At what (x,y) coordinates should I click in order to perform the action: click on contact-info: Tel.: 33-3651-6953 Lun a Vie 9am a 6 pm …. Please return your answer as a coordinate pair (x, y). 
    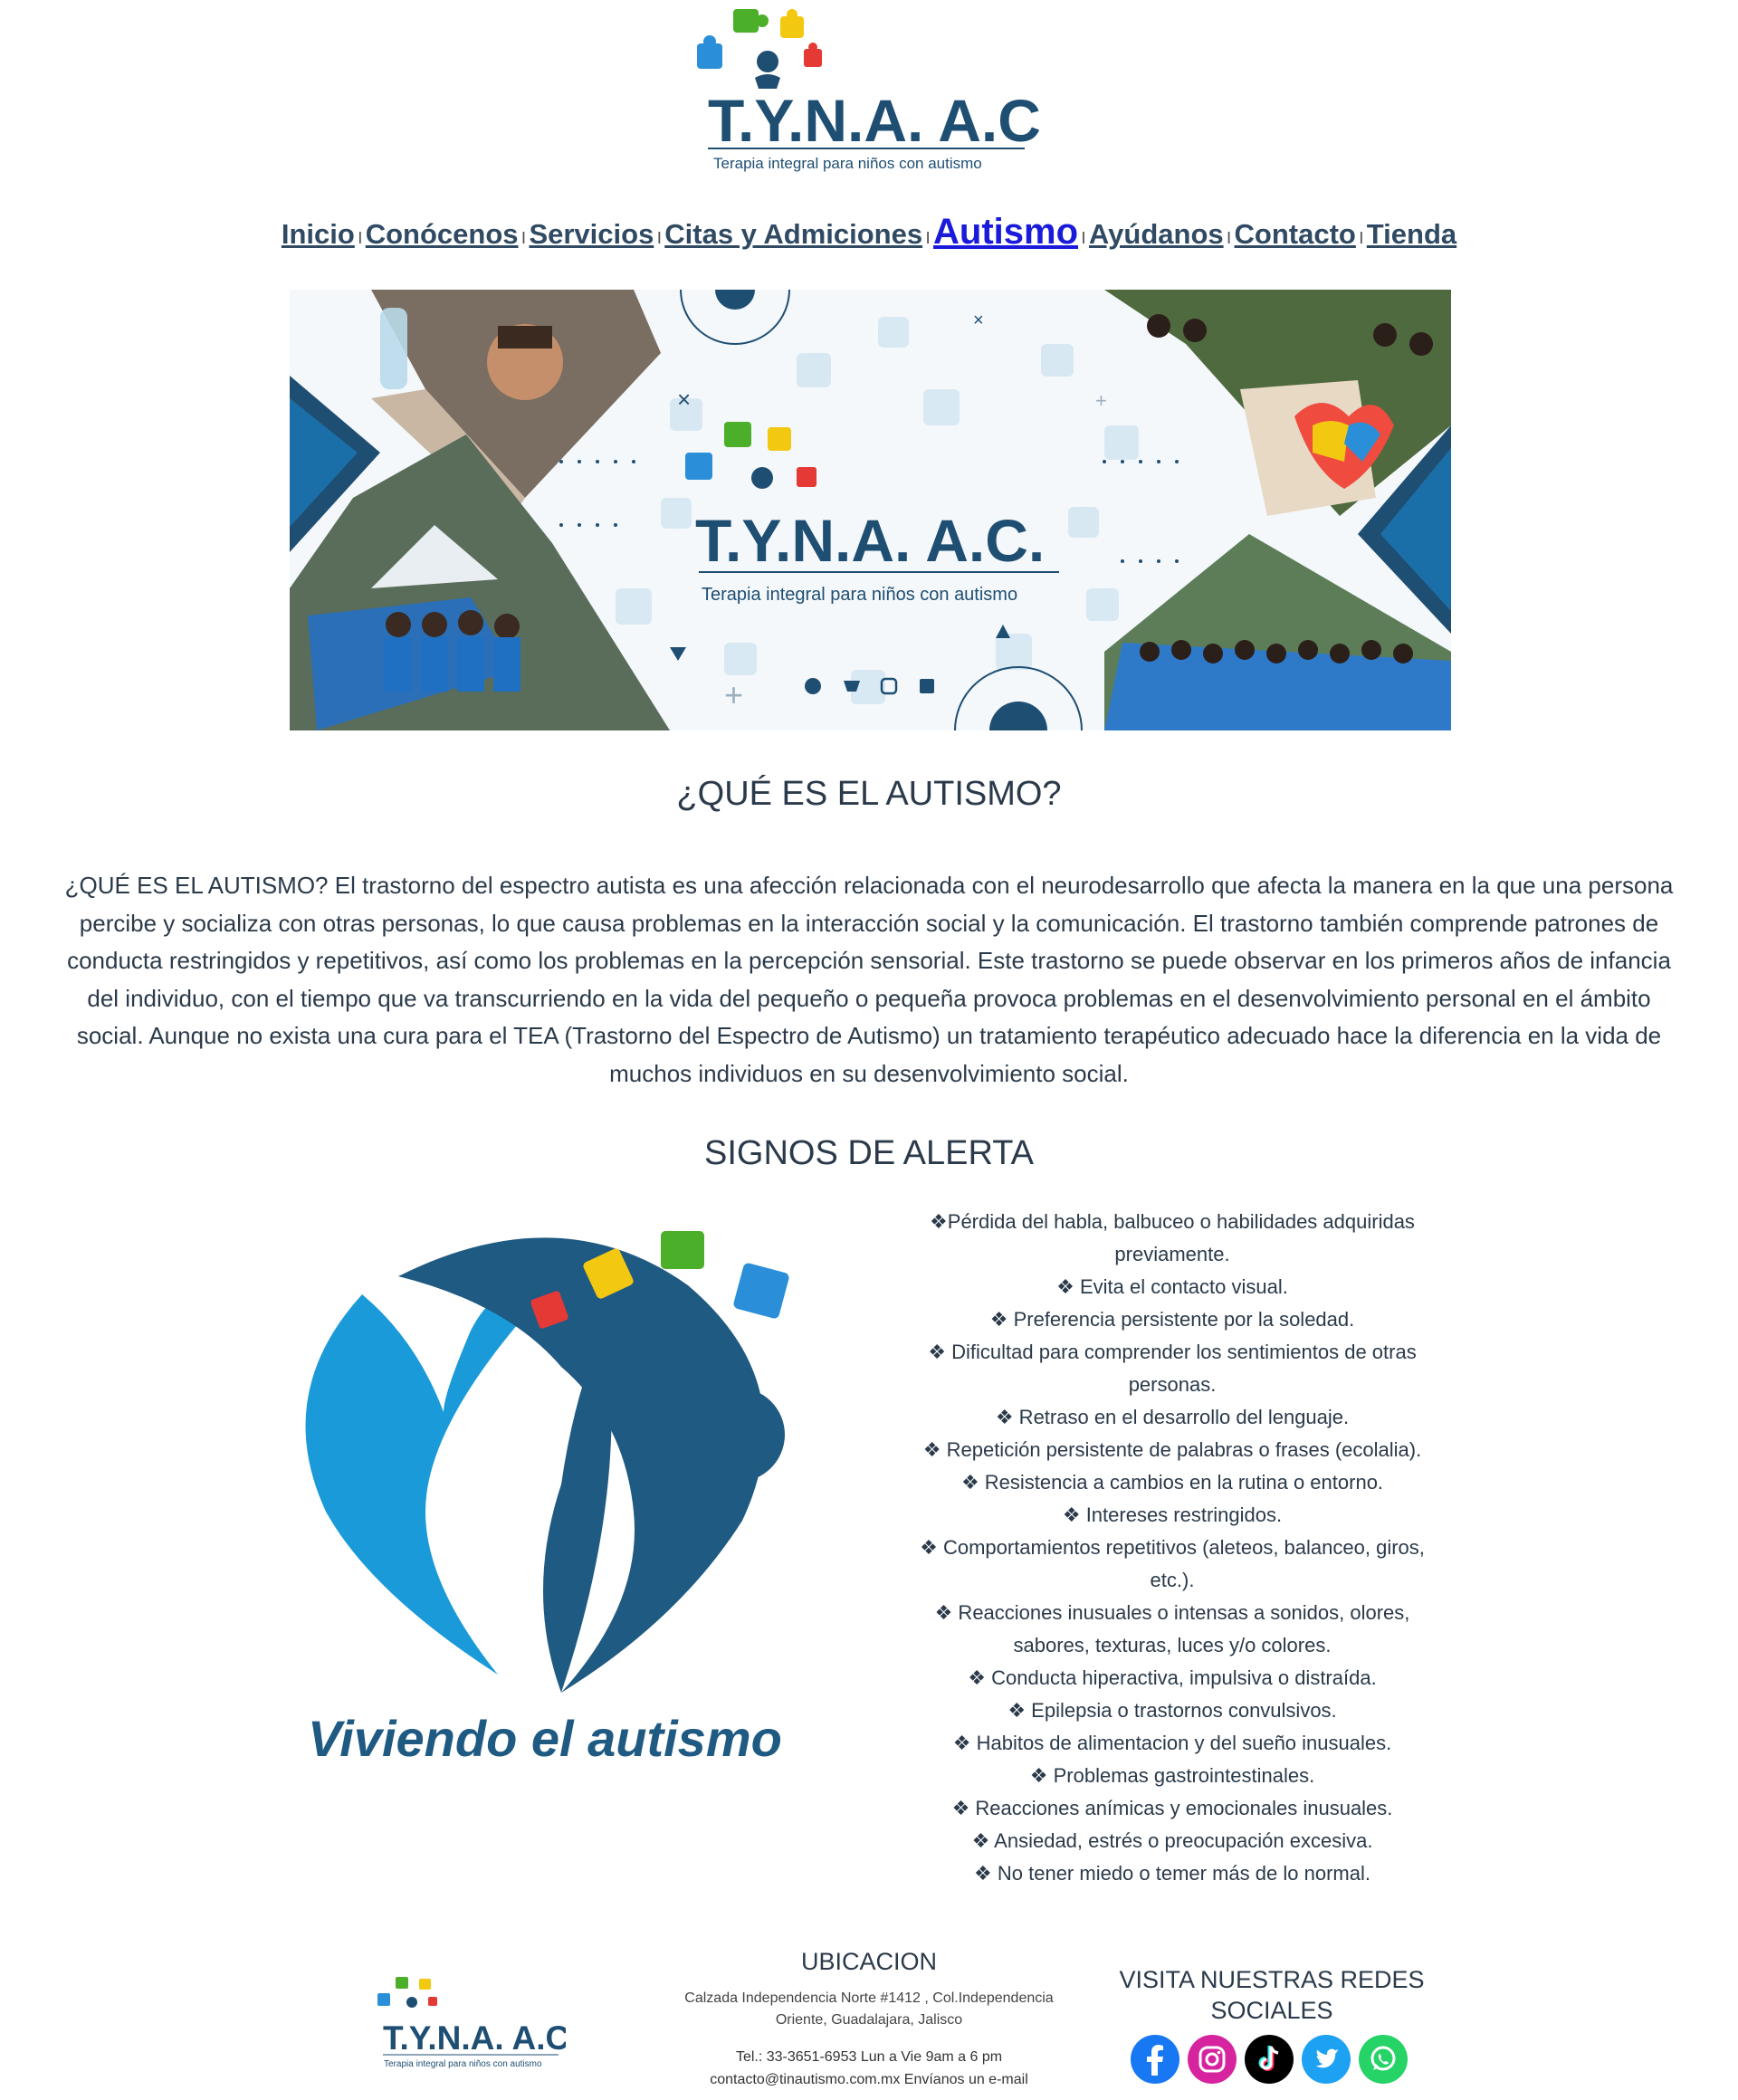
    Looking at the image, I should click on (869, 2068).